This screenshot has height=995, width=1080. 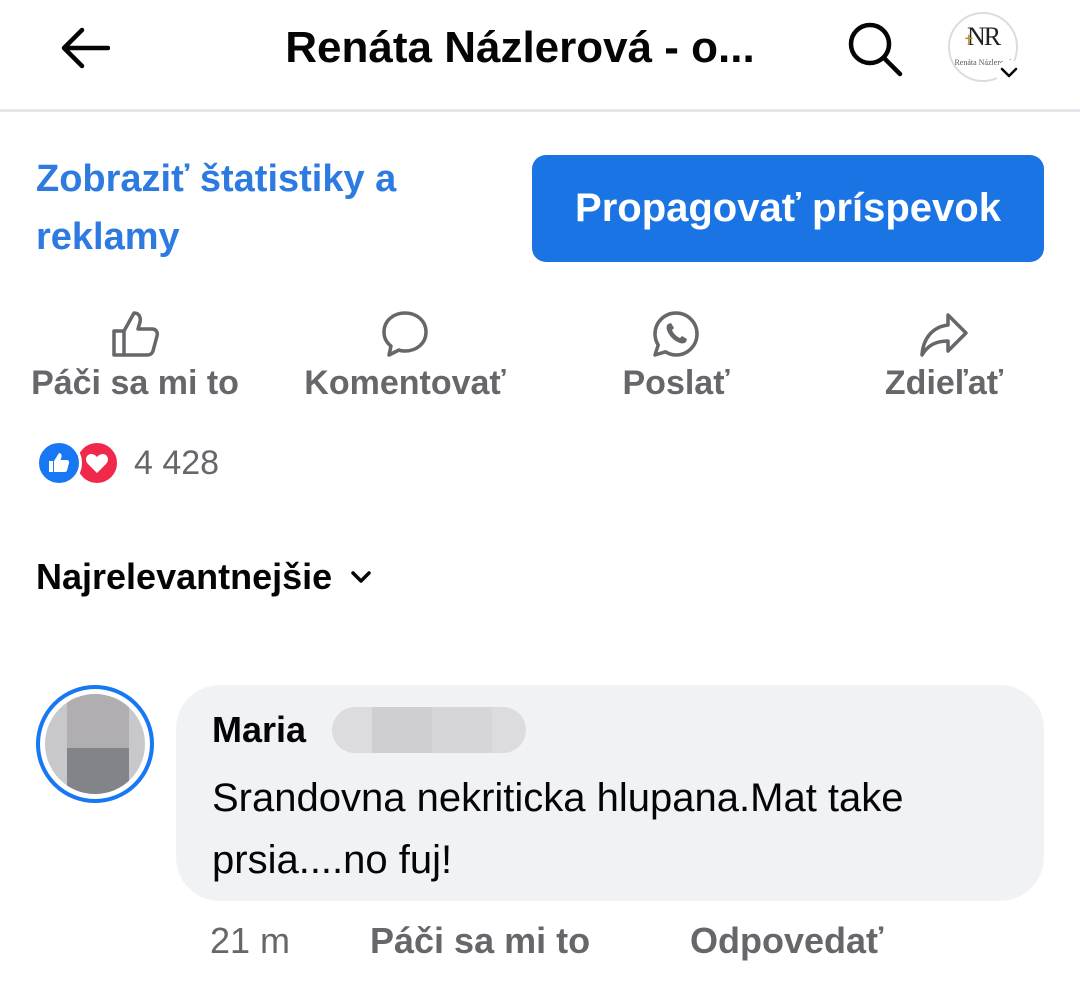 I want to click on comment-reply-button: Odpovedať, so click(x=786, y=941).